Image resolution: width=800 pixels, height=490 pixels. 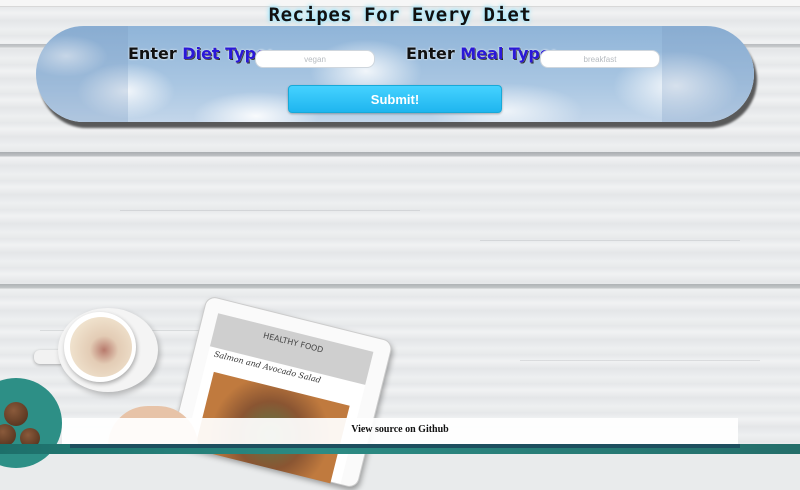 I want to click on tablet-screen: HEALTHY FOOD Salmon and Avocado Salad, so click(x=279, y=398).